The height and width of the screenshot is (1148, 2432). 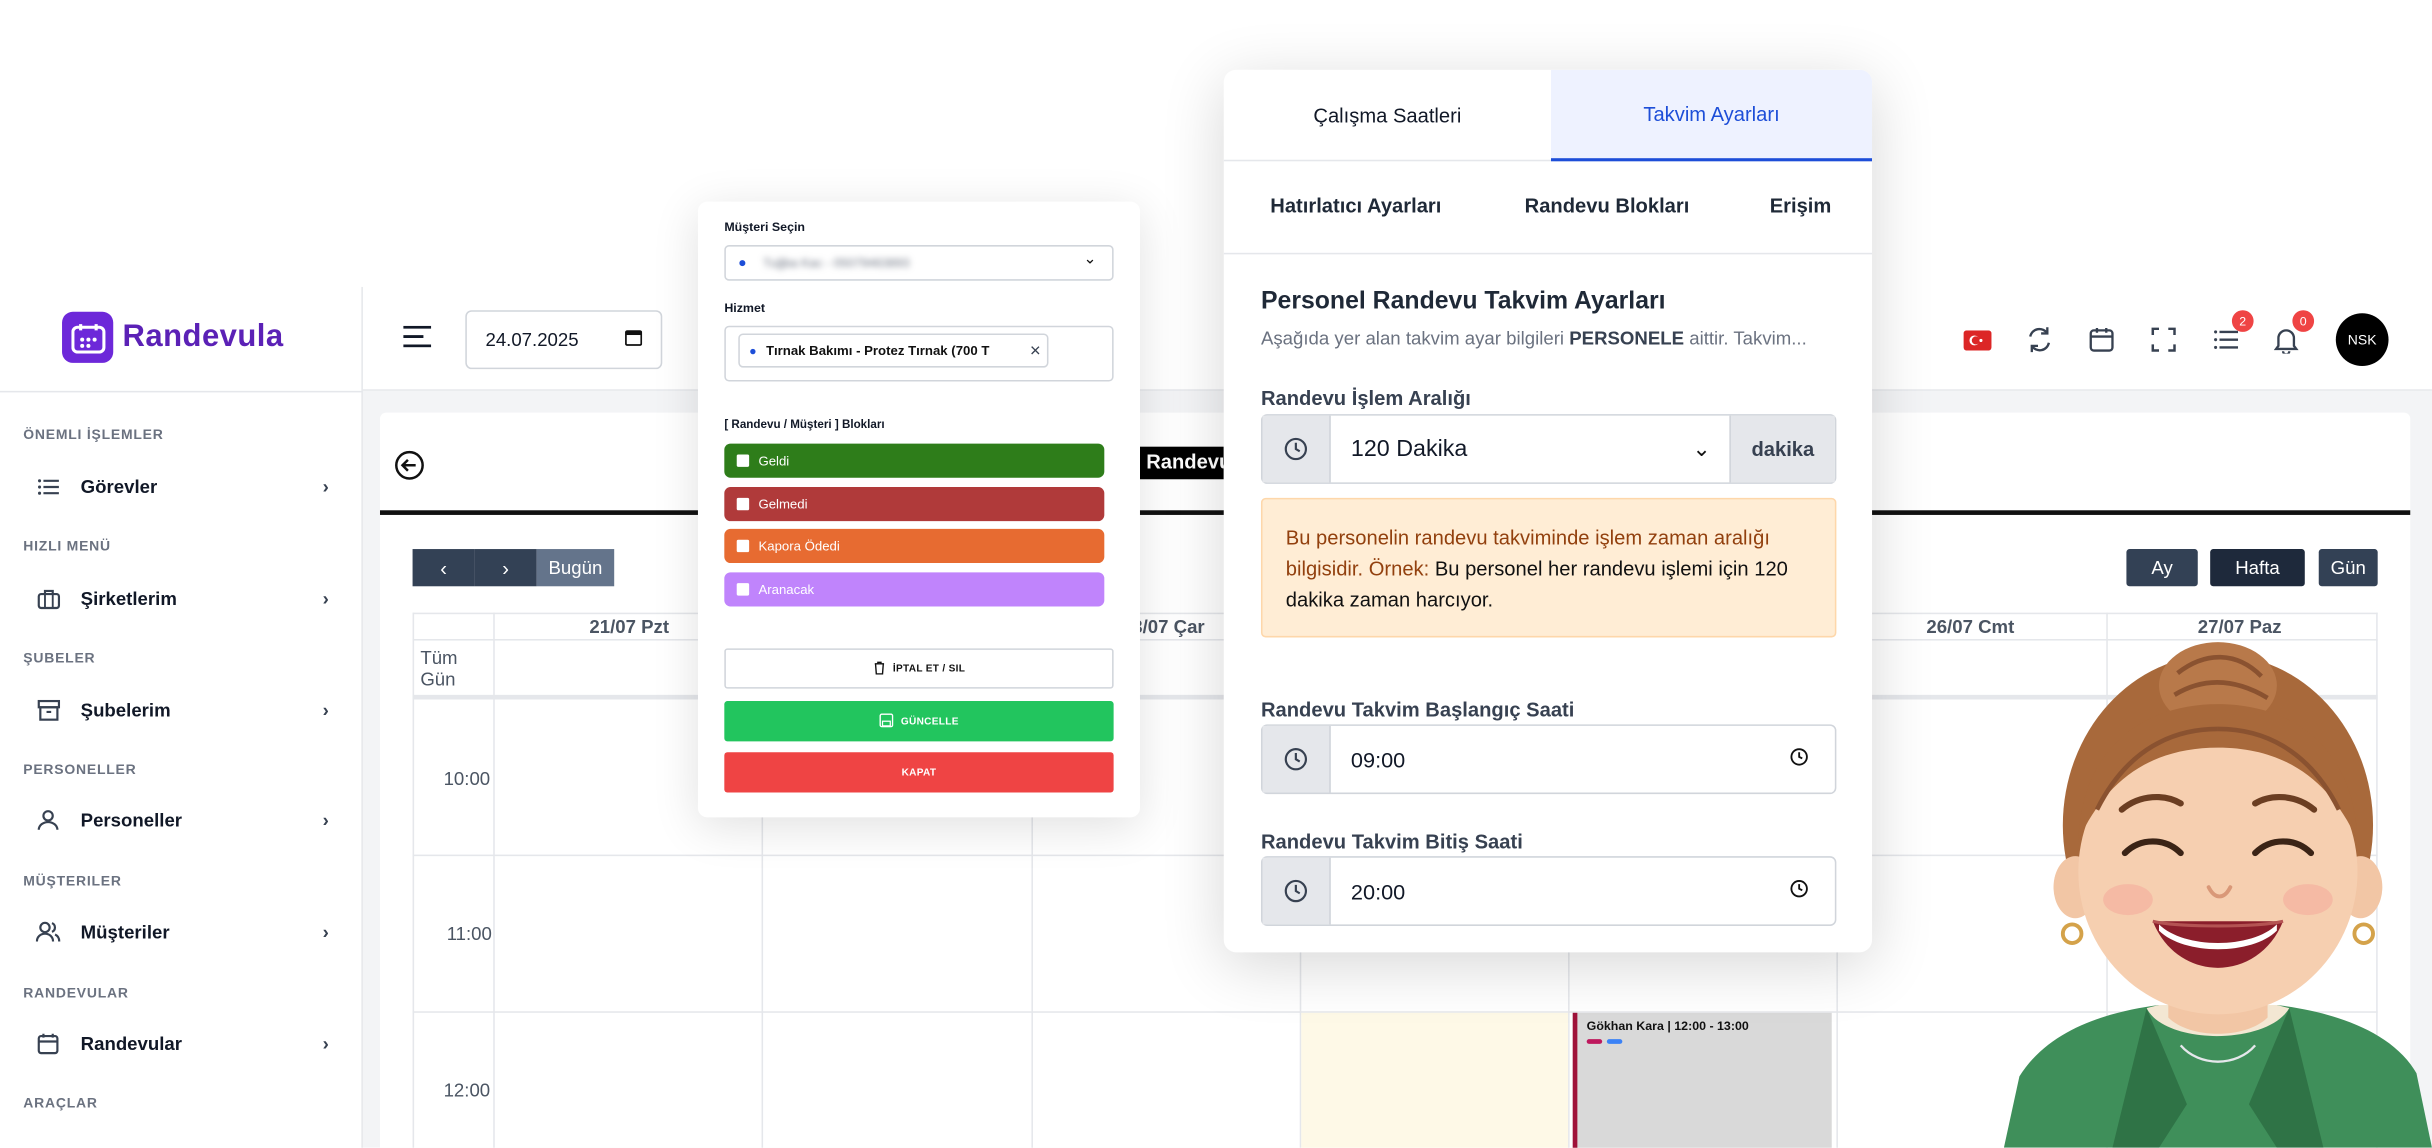 I want to click on start-time-label: Randevu Takvim Başlangıç Saati, so click(x=1417, y=709).